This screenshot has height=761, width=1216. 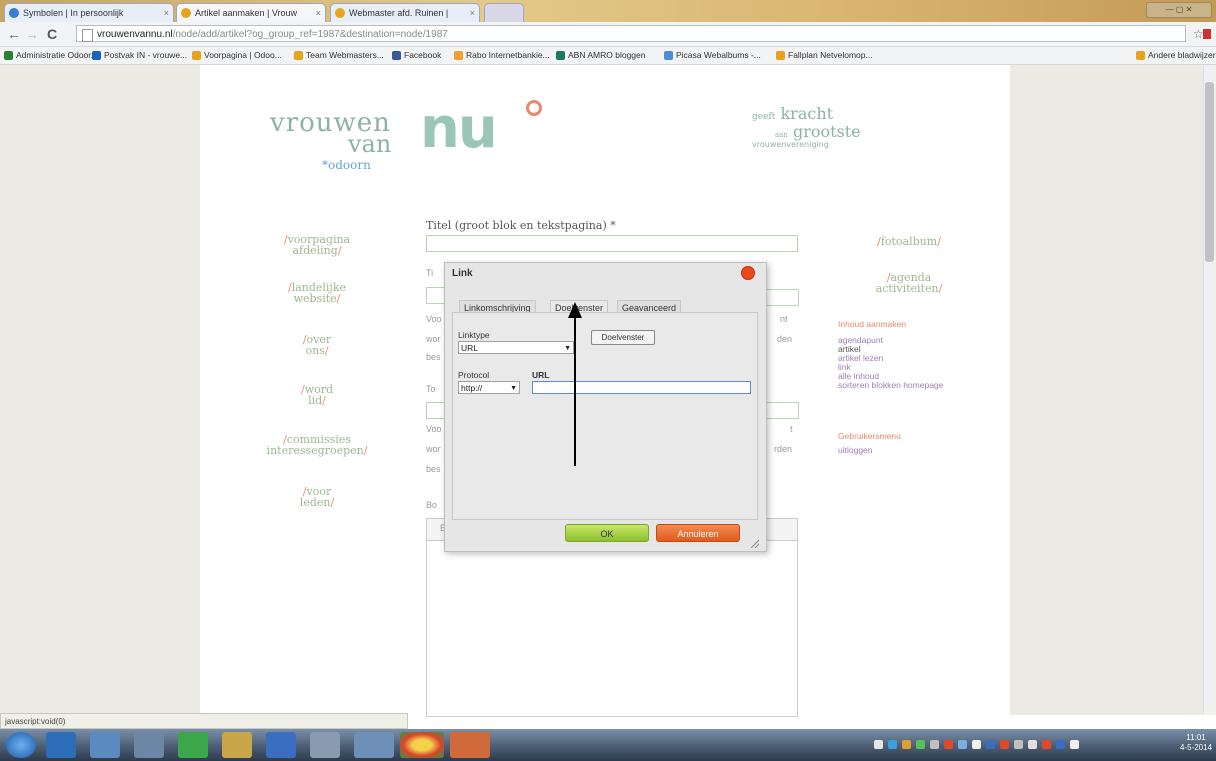 I want to click on nav-agenda: /agenda activiteiten/, so click(x=909, y=283).